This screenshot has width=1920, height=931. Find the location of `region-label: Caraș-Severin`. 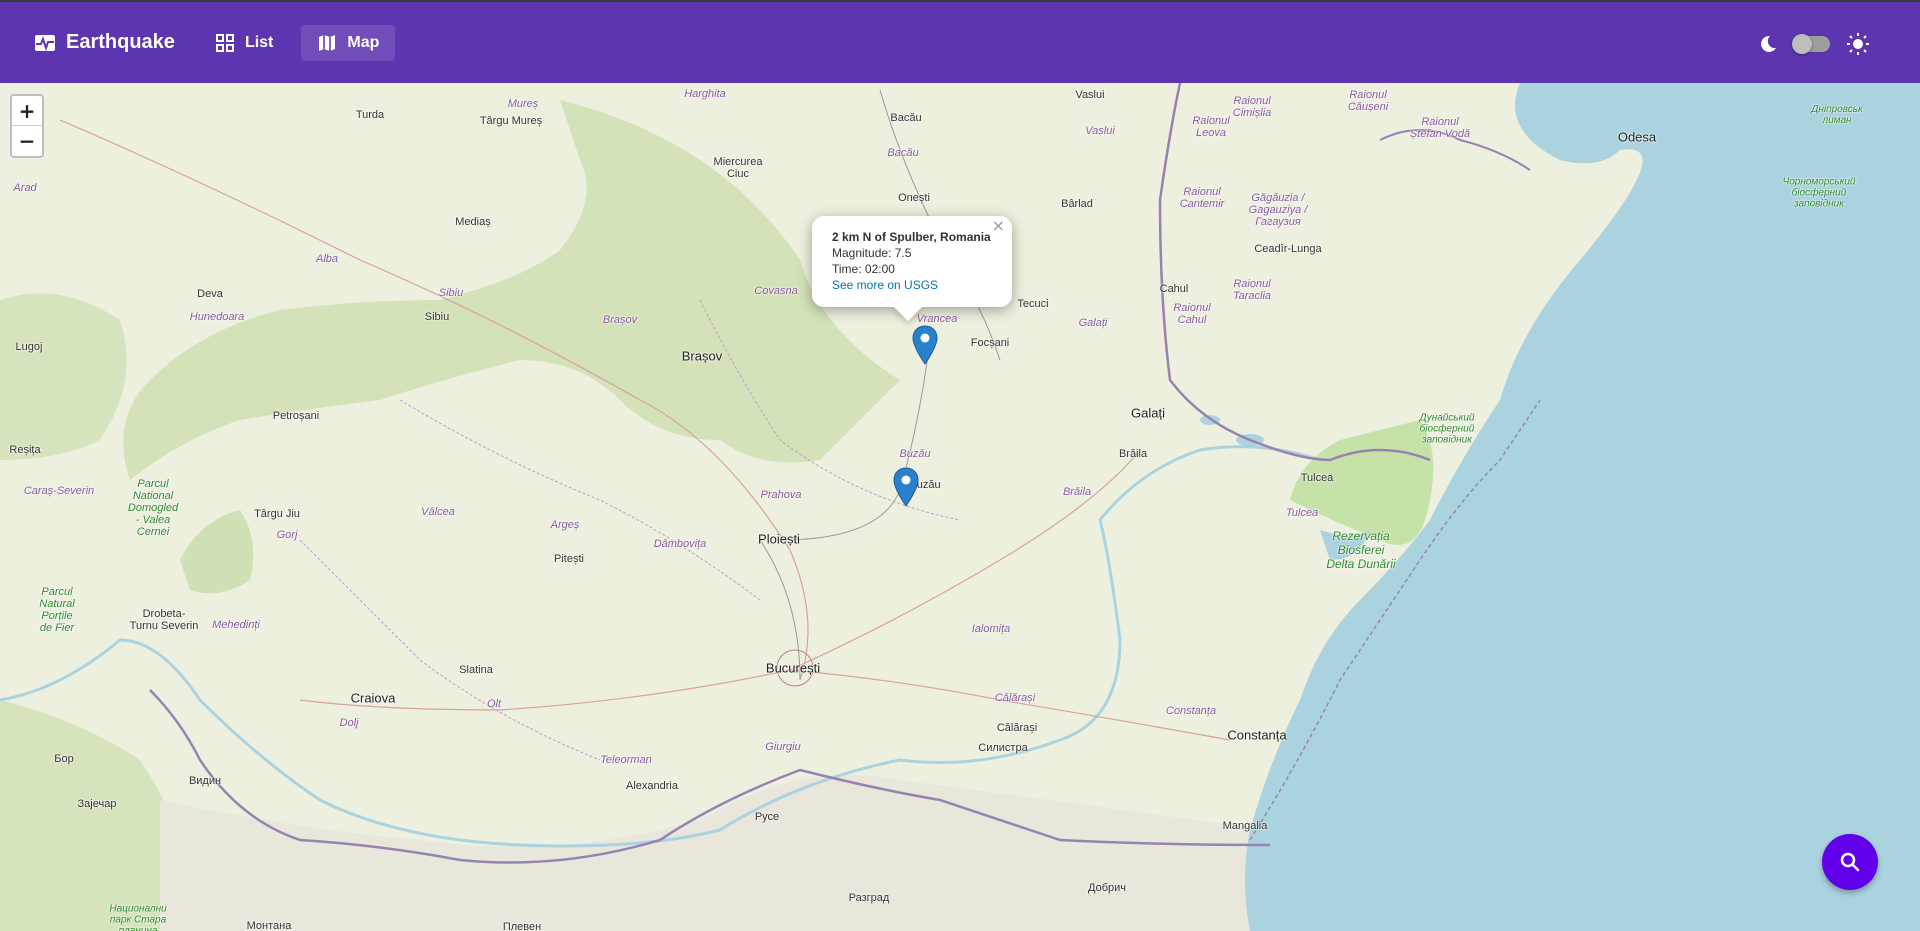

region-label: Caraș-Severin is located at coordinates (59, 491).